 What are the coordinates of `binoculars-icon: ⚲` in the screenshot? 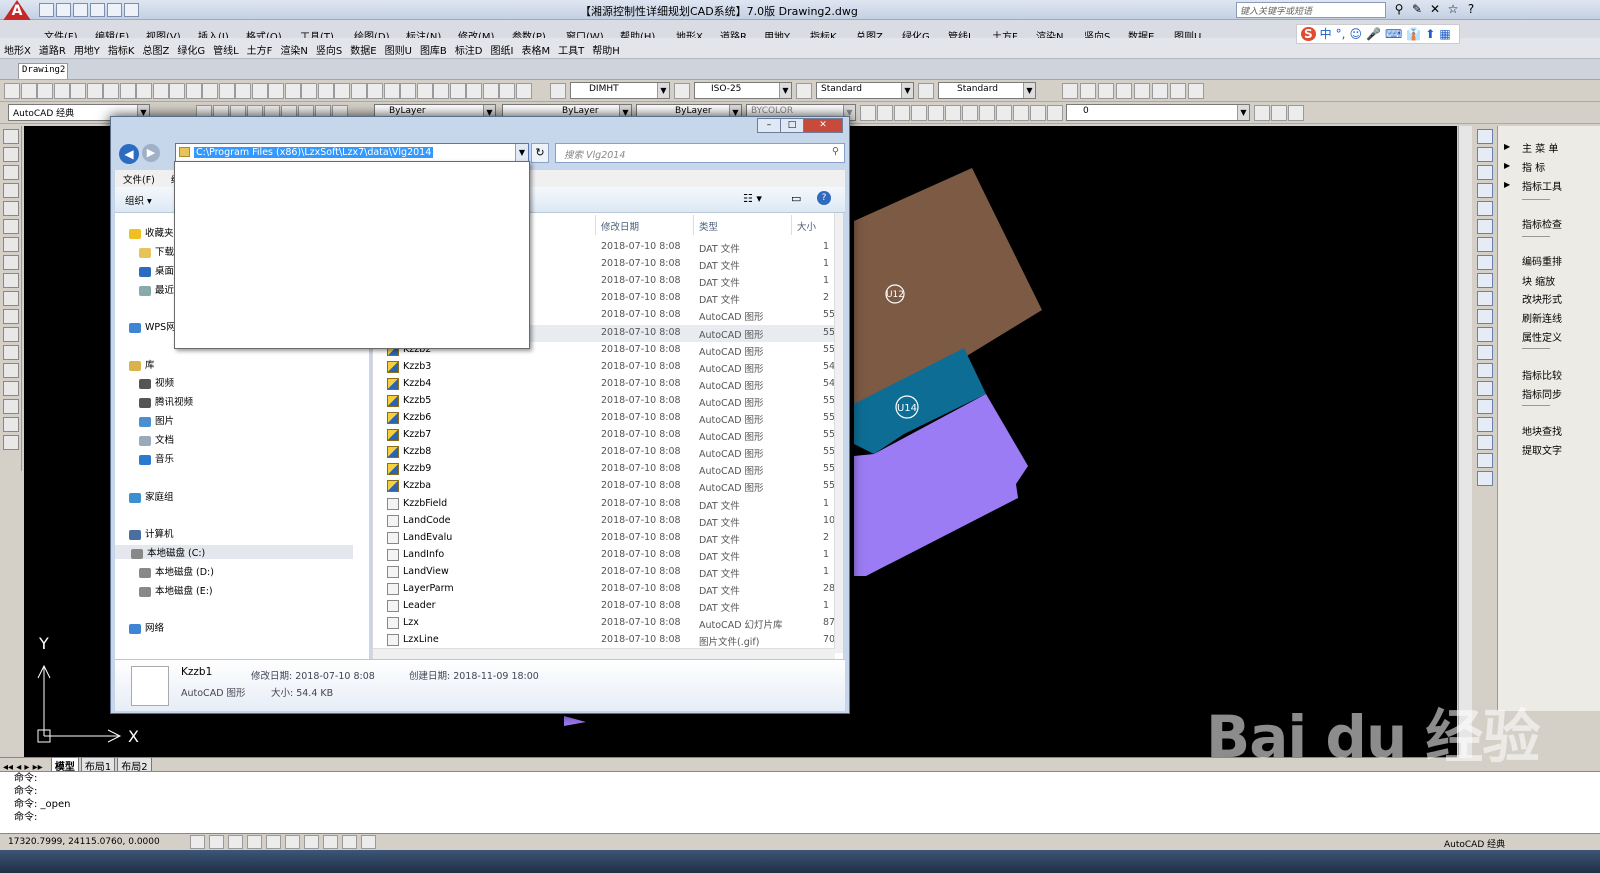 It's located at (1399, 9).